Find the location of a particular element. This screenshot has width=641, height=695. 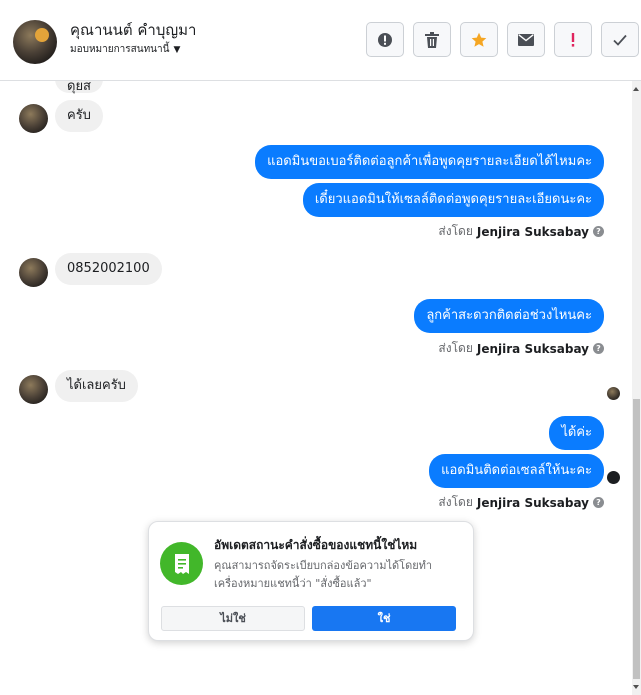

delete-button is located at coordinates (432, 39).